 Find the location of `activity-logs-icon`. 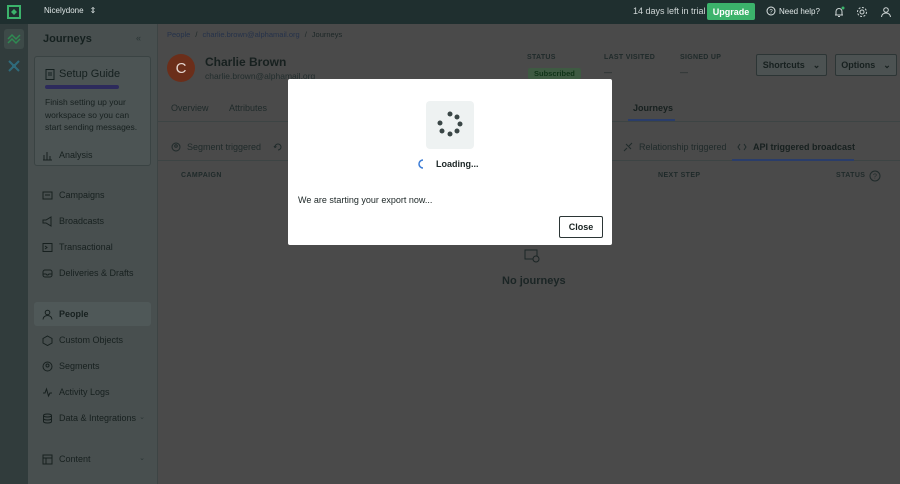

activity-logs-icon is located at coordinates (47, 391).